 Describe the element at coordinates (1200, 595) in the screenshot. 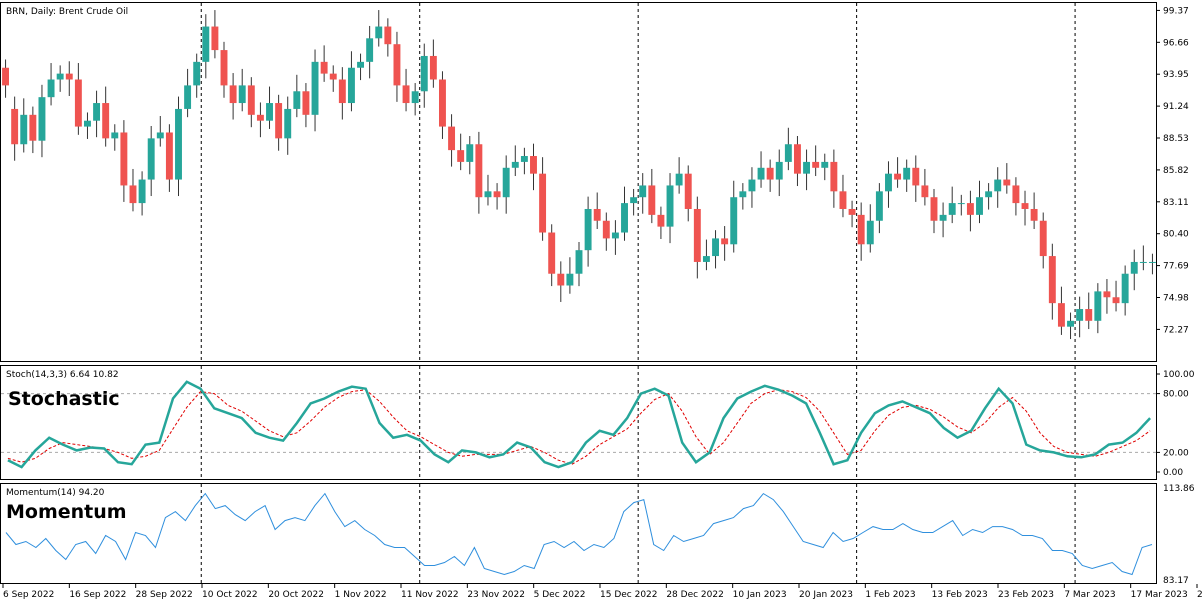

I see `x-tick-label: 29 Mar 2023` at that location.